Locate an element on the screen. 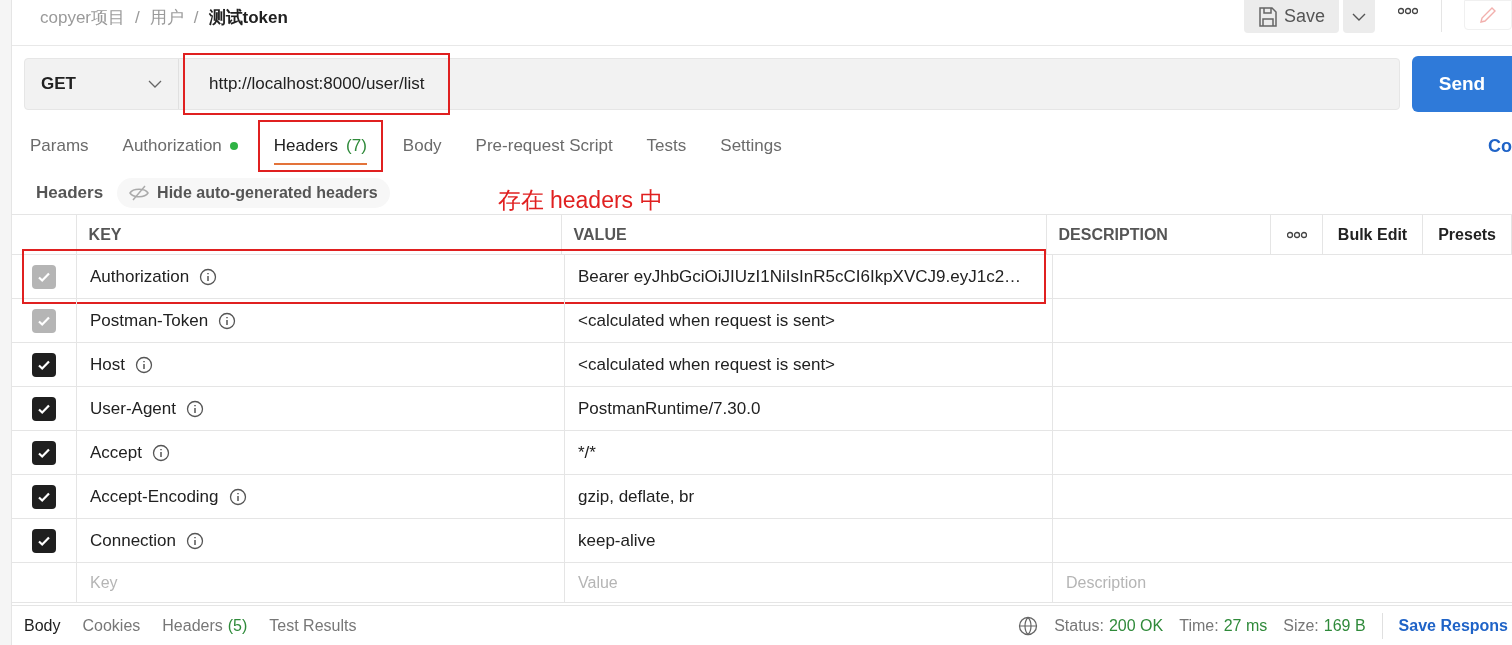  request-tab: Pre-request Script is located at coordinates (544, 146).